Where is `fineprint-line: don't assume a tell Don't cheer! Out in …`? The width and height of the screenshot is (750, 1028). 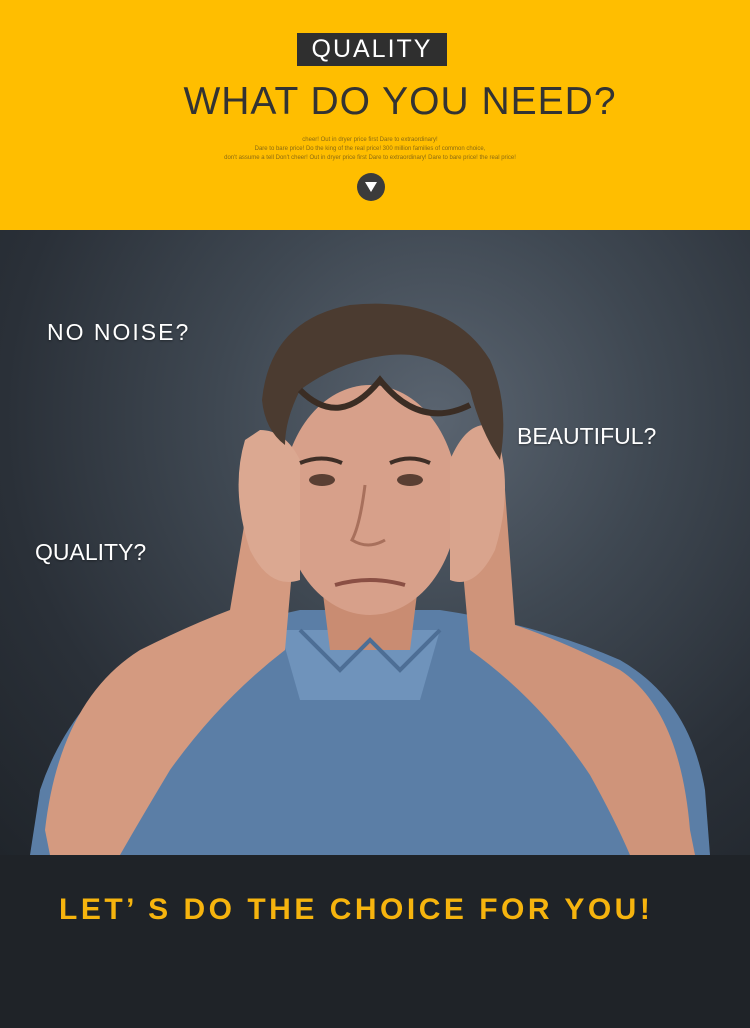
fineprint-line: don't assume a tell Don't cheer! Out in … is located at coordinates (370, 158).